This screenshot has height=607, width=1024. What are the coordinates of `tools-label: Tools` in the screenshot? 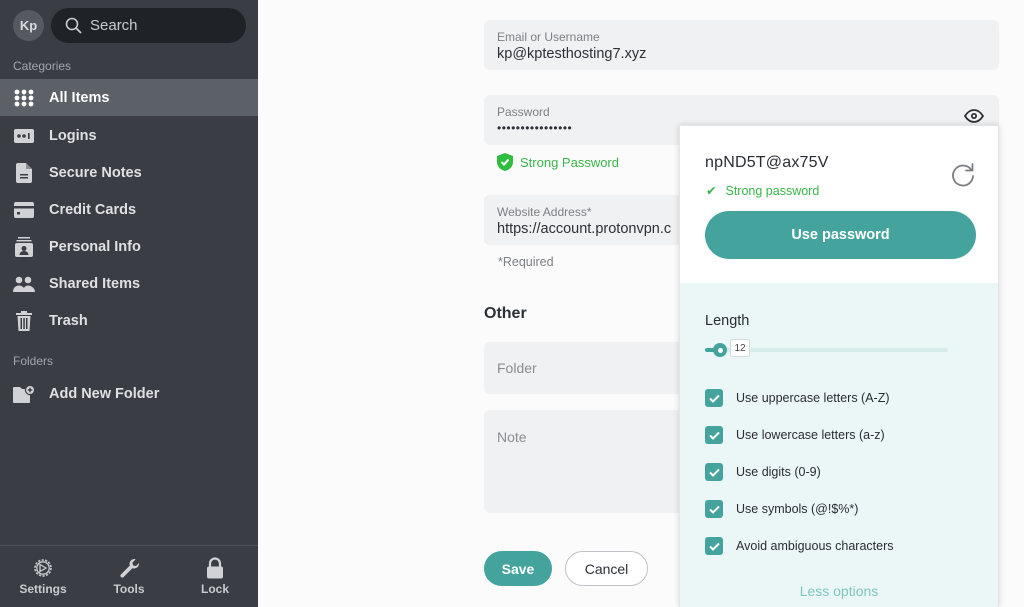 It's located at (129, 589).